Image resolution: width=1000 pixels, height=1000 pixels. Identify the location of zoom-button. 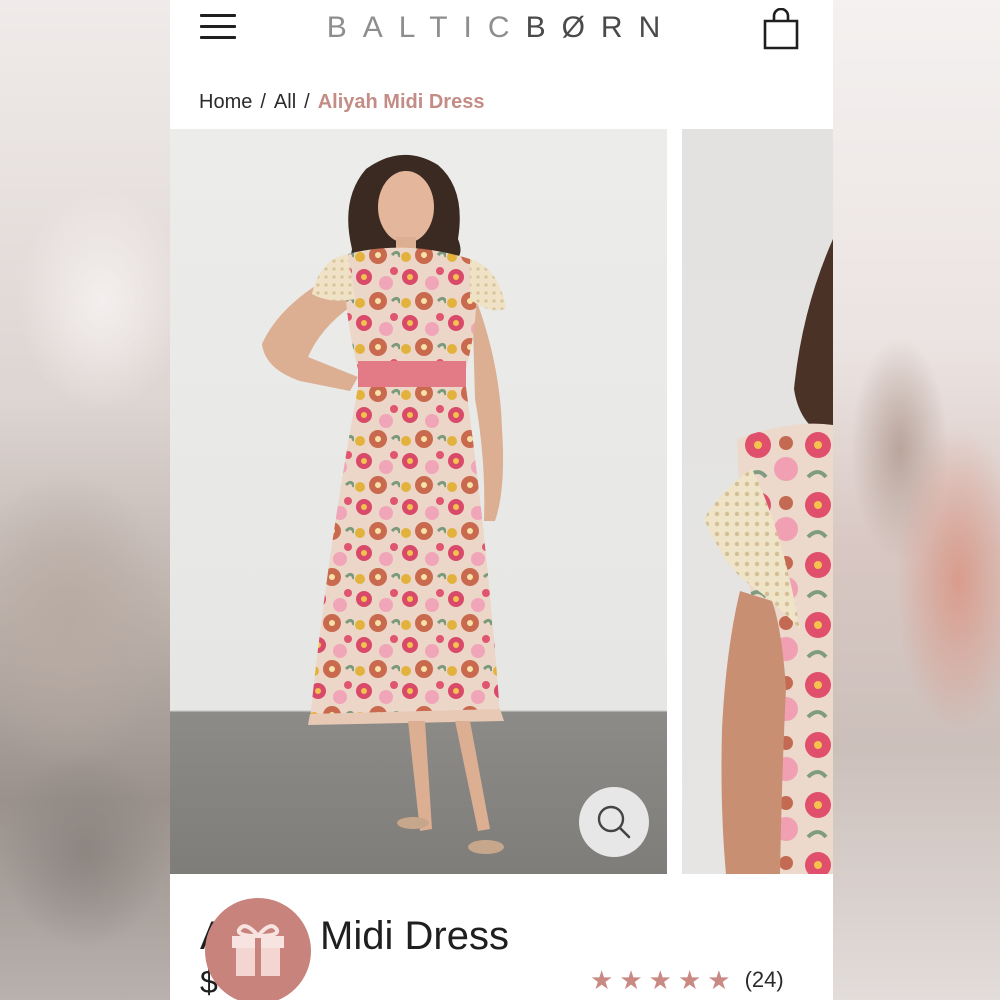
(614, 822).